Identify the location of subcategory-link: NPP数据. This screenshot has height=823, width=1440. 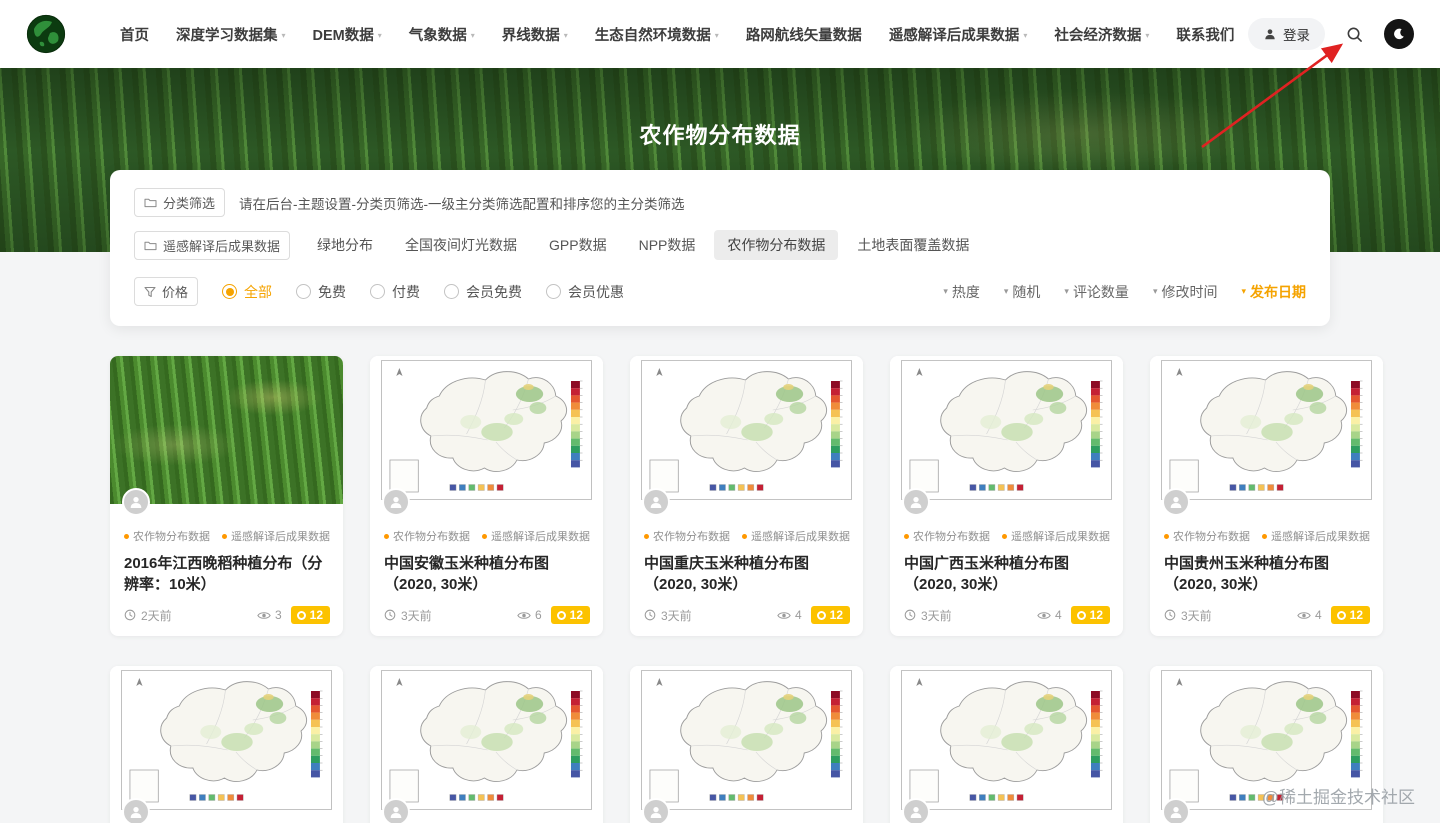
(667, 245).